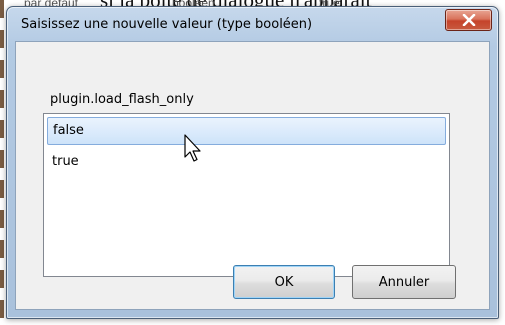  I want to click on close-icon, so click(468, 20).